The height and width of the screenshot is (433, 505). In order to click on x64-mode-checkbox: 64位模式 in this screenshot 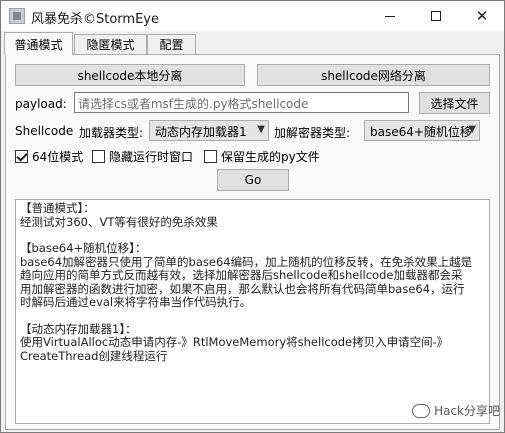, I will do `click(49, 156)`.